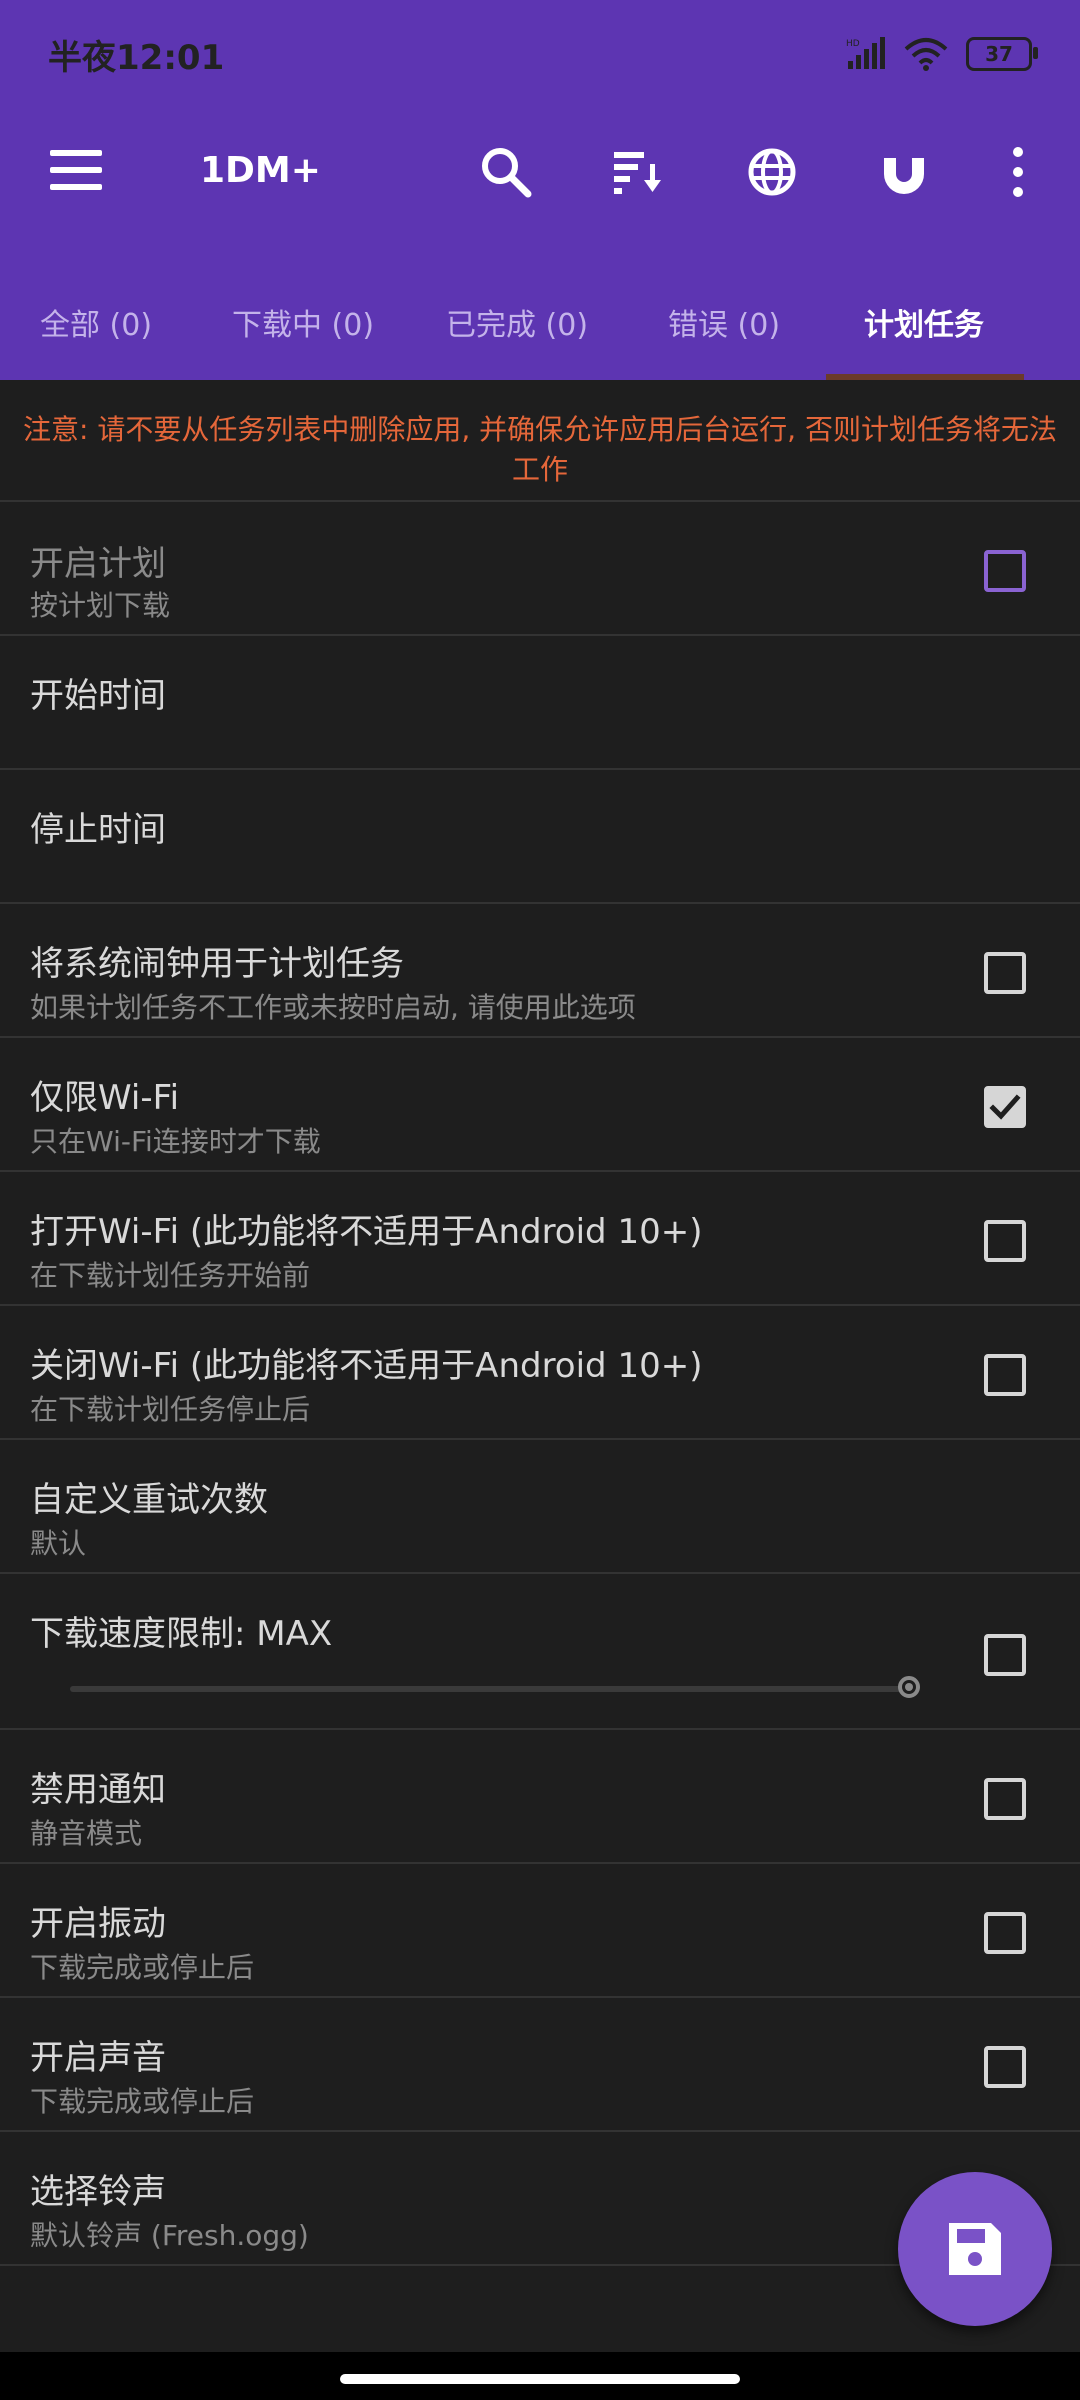  I want to click on wifi-icon, so click(926, 54).